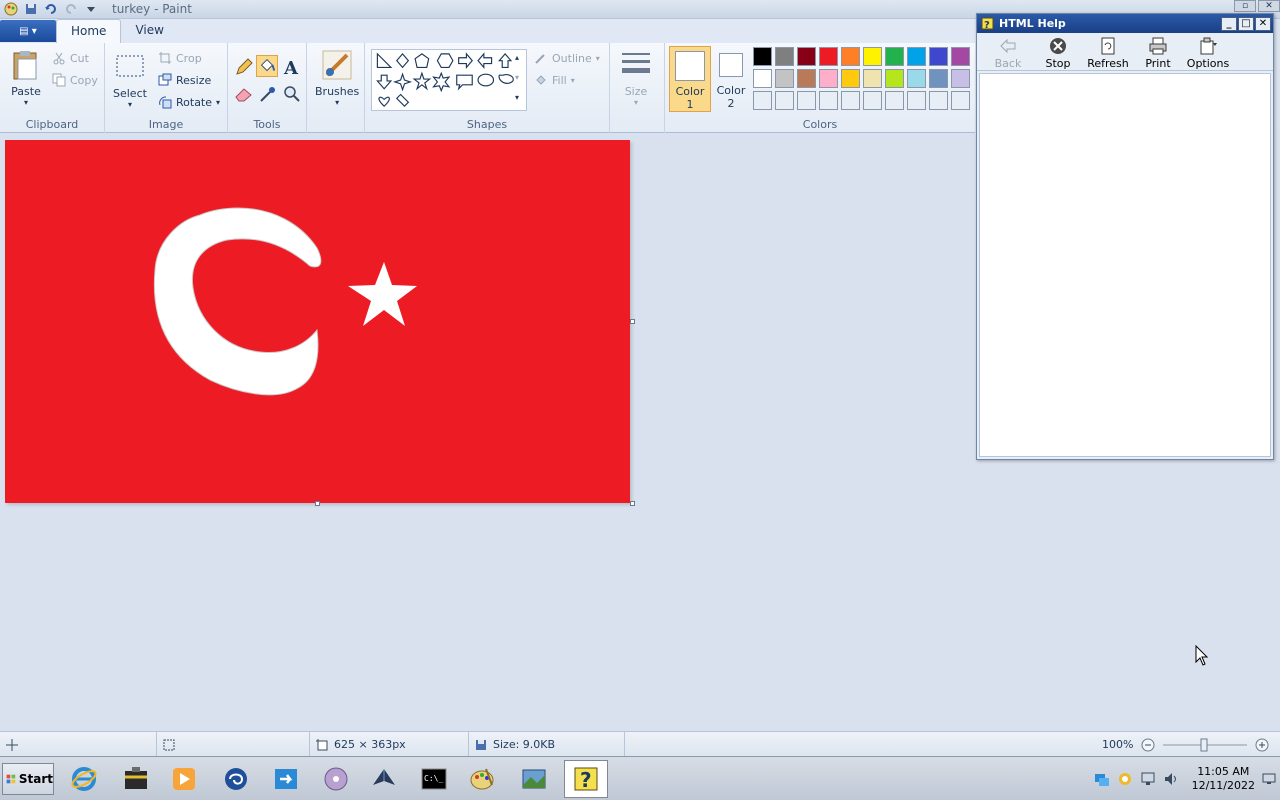 The width and height of the screenshot is (1280, 800). Describe the element at coordinates (28, 31) in the screenshot. I see `paint-menu-button: ▤ ▾` at that location.